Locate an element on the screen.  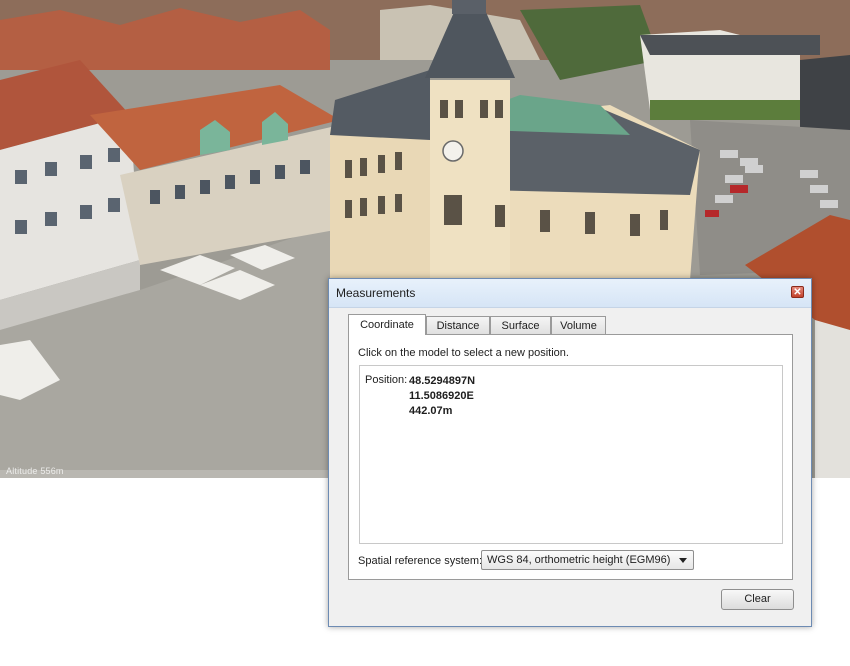
position-values: 48.5294897N 11.5086920E 442.07m is located at coordinates (442, 396).